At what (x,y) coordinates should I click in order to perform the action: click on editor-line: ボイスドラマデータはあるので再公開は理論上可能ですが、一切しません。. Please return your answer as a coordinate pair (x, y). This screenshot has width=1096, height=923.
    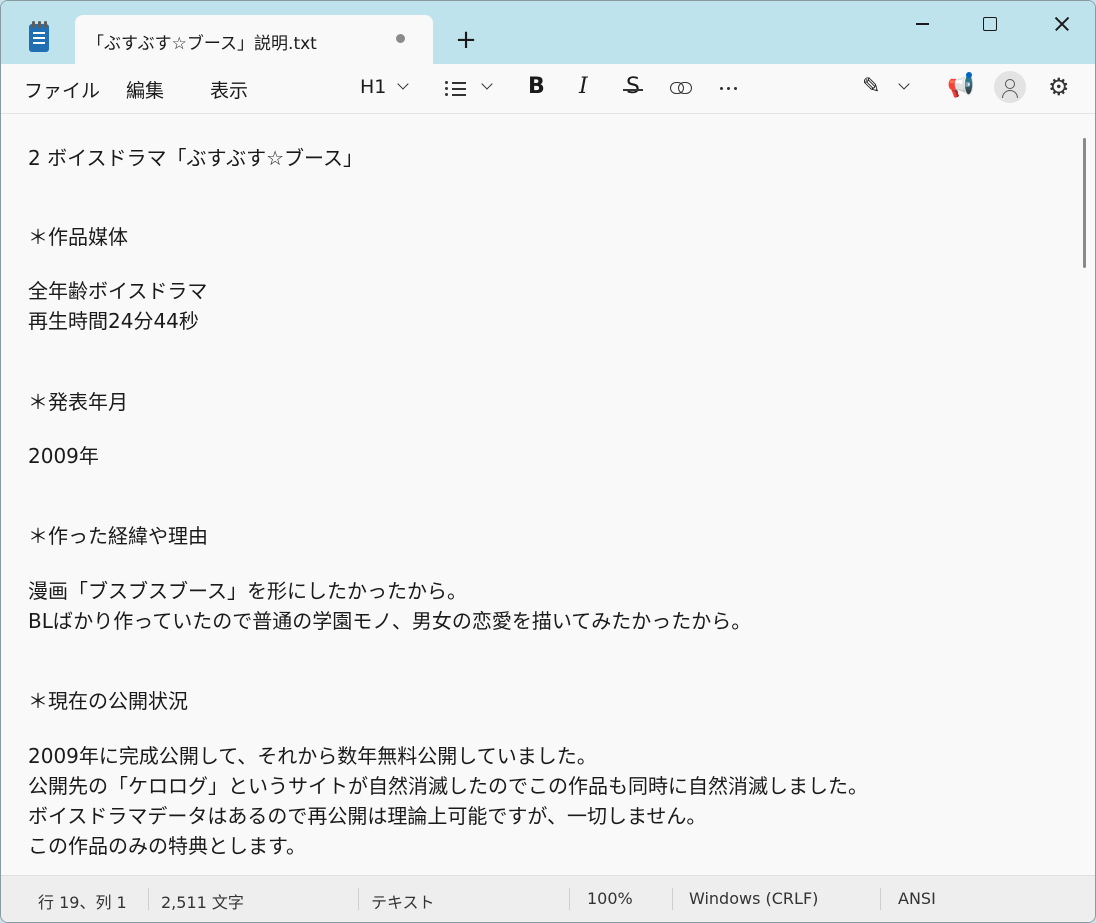
    Looking at the image, I should click on (367, 816).